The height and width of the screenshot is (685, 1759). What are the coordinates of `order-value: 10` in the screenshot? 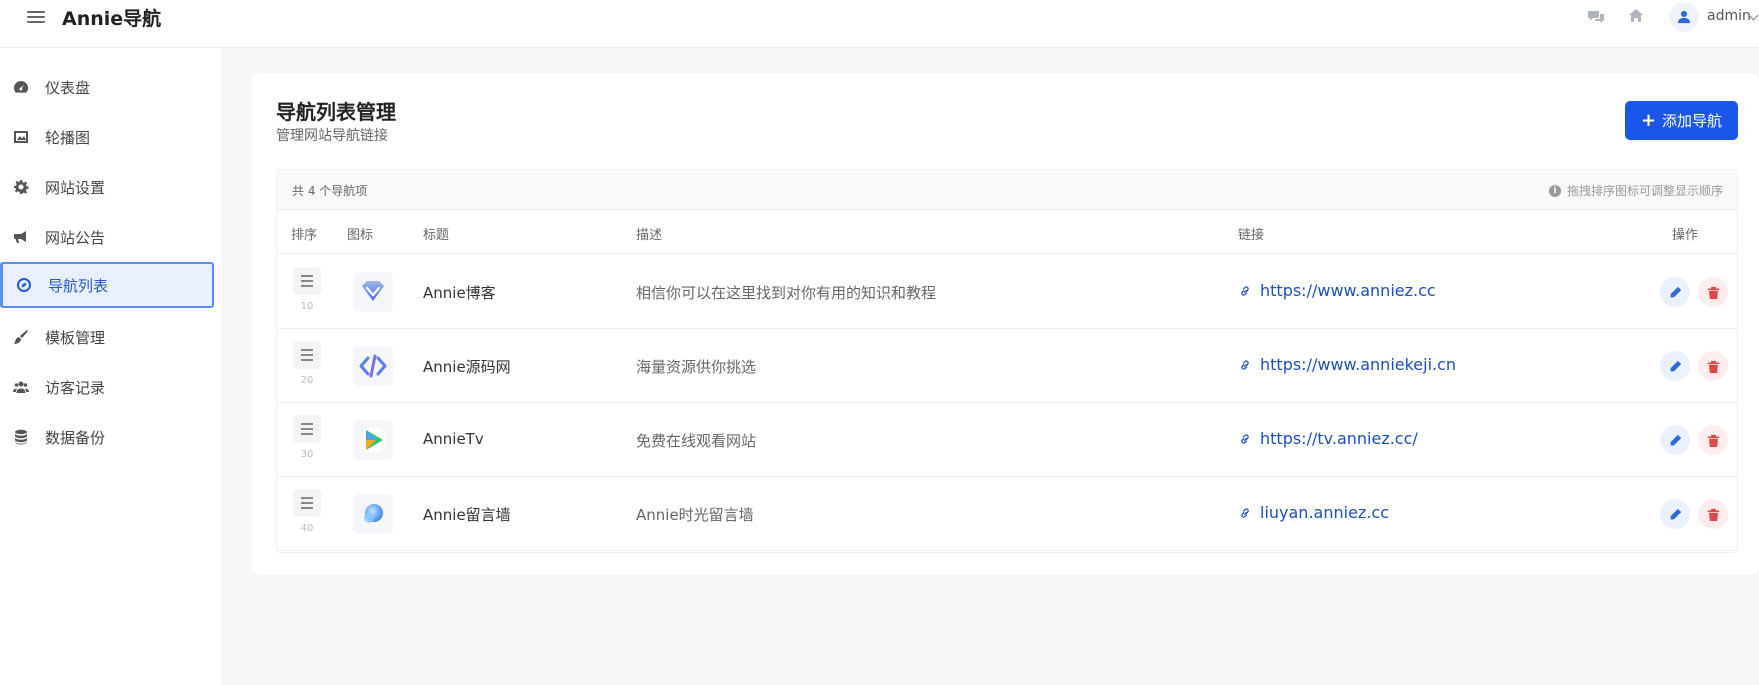 It's located at (307, 306).